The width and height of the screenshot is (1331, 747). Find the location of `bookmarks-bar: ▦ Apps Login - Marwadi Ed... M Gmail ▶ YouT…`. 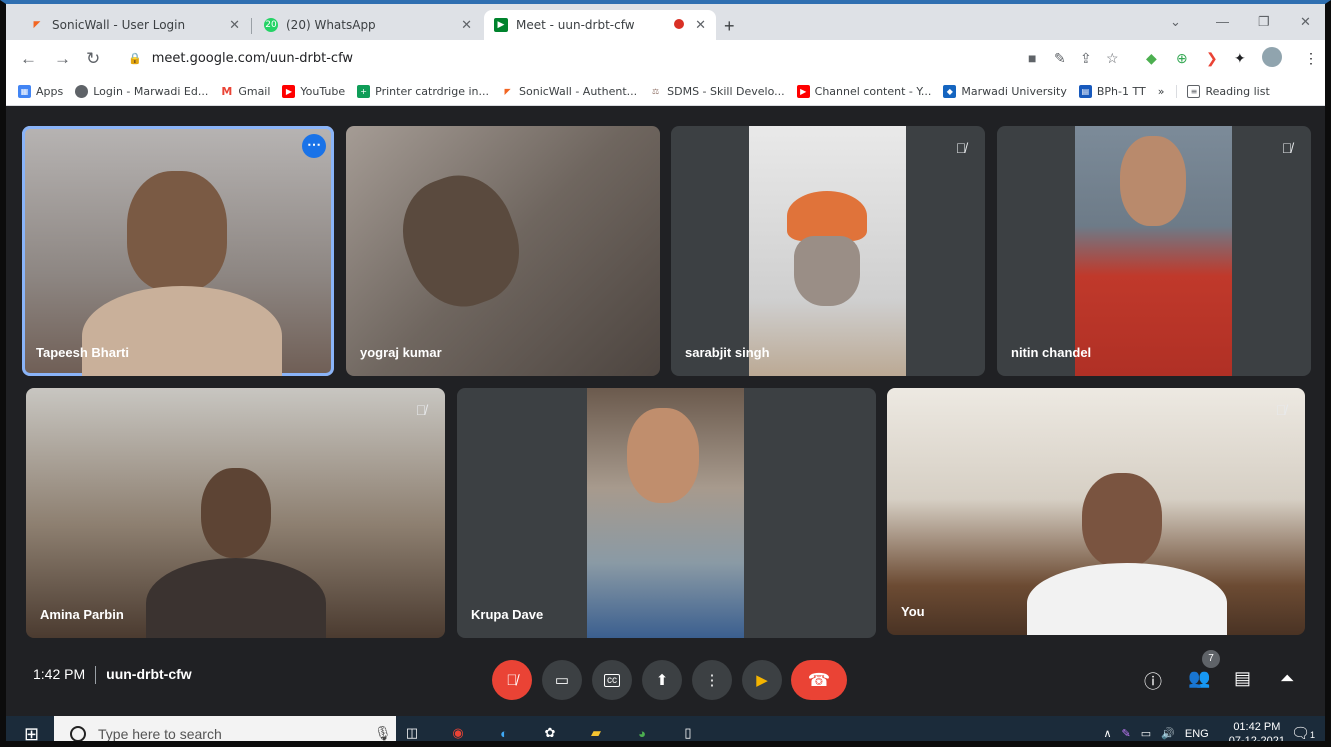

bookmarks-bar: ▦ Apps Login - Marwadi Ed... M Gmail ▶ YouT… is located at coordinates (665, 92).